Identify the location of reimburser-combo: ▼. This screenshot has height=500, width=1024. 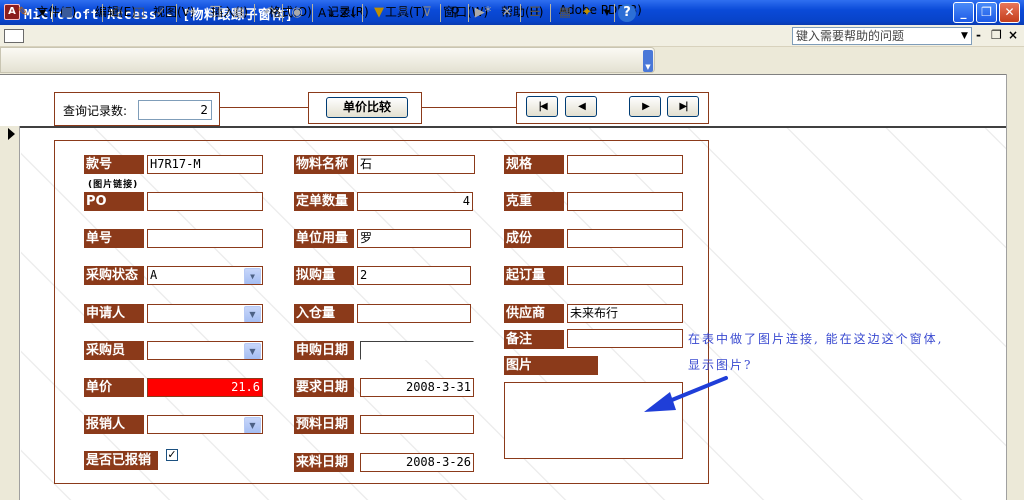
(205, 424).